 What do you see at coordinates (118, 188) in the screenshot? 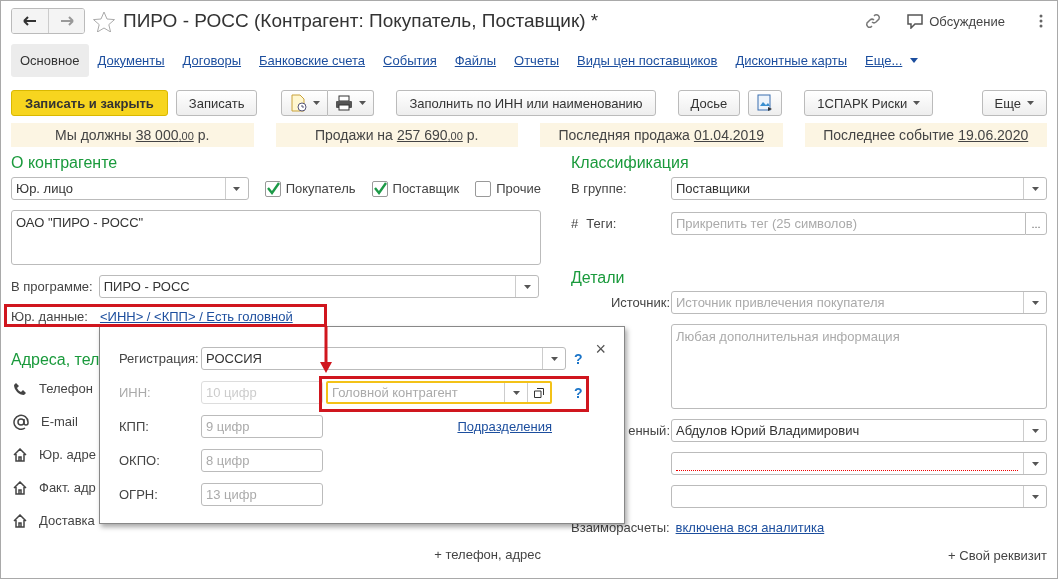
I see `field-input: Юр. лицо` at bounding box center [118, 188].